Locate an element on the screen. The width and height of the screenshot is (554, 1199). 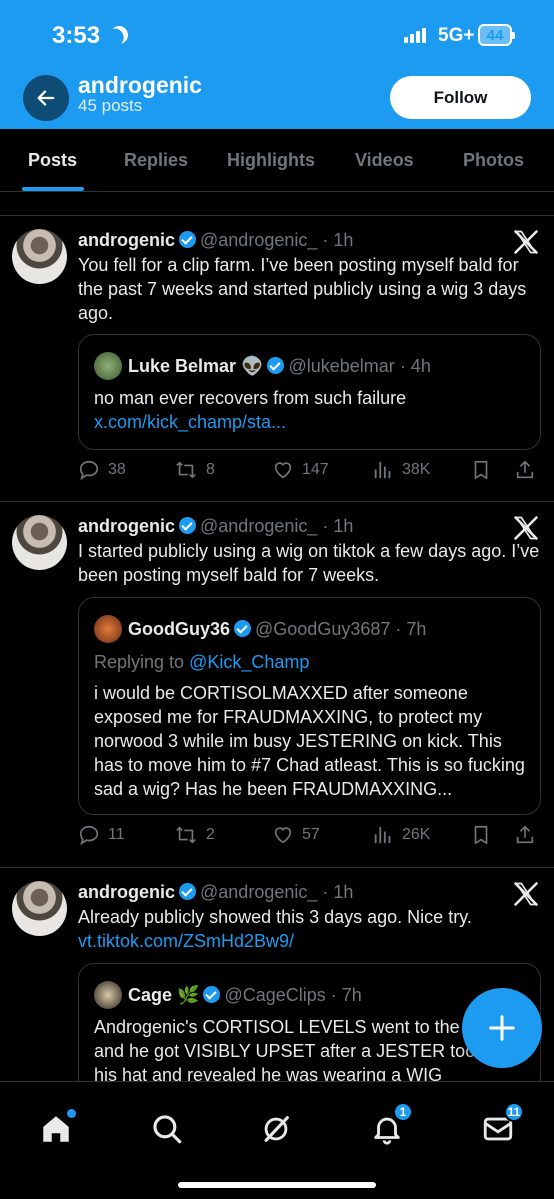
search-icon is located at coordinates (167, 1129).